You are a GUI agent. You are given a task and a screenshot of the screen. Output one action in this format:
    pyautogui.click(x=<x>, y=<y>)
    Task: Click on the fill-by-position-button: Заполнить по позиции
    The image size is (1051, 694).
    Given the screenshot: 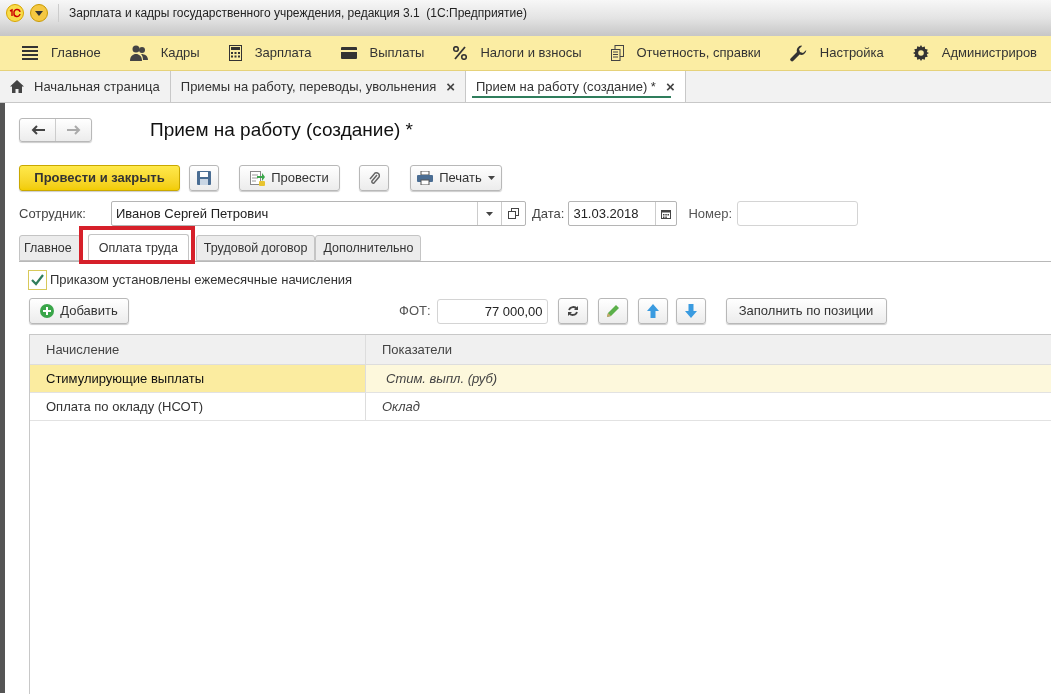 What is the action you would take?
    pyautogui.click(x=806, y=311)
    